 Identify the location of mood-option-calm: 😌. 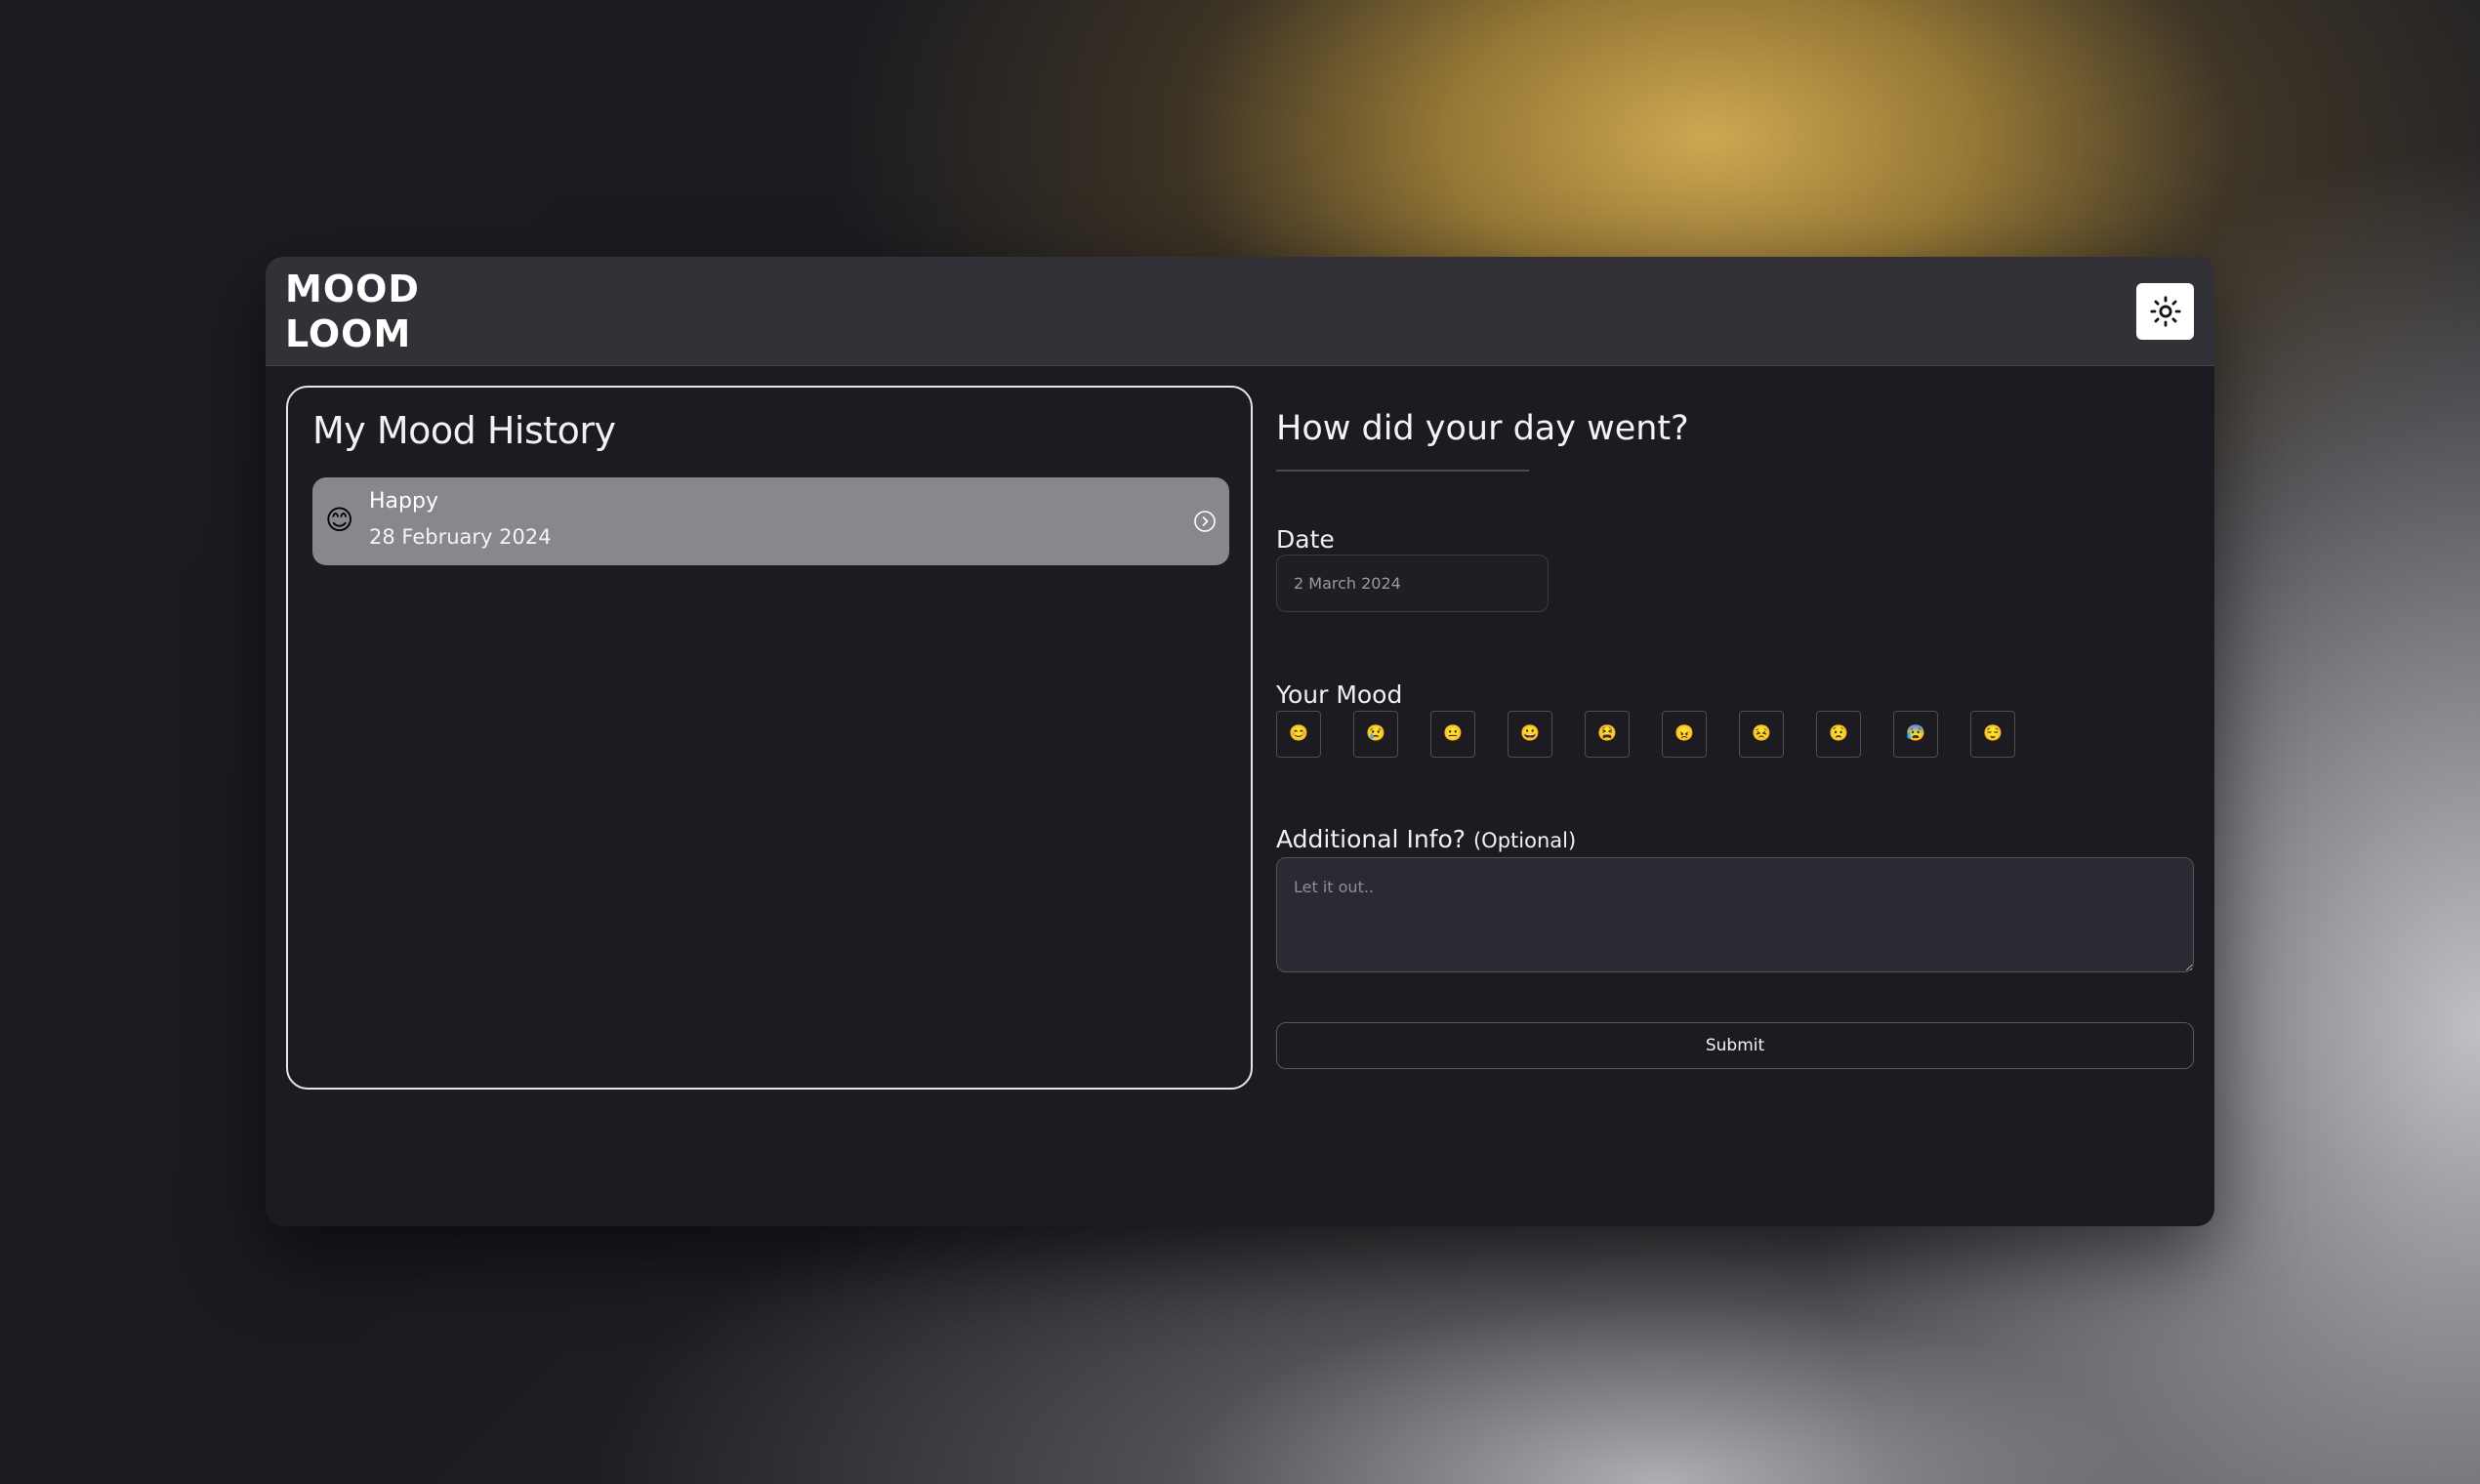
(1992, 735).